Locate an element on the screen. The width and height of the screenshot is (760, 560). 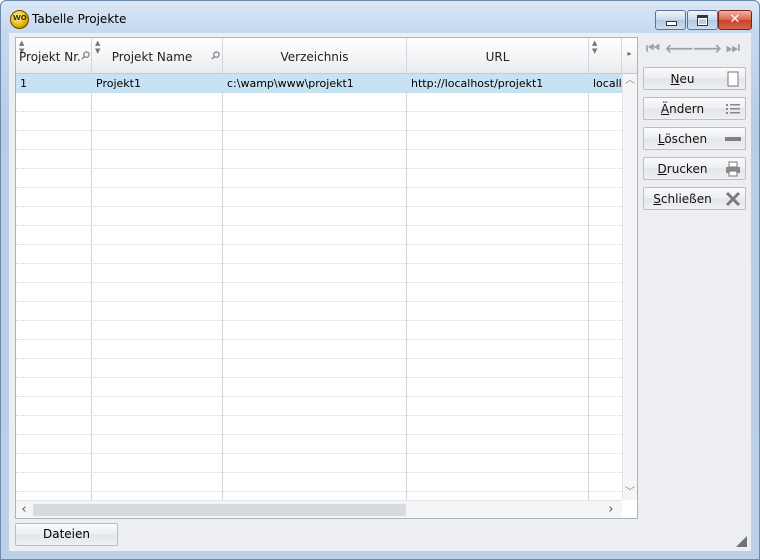
column-header-label: Verzeichnis is located at coordinates (314, 57).